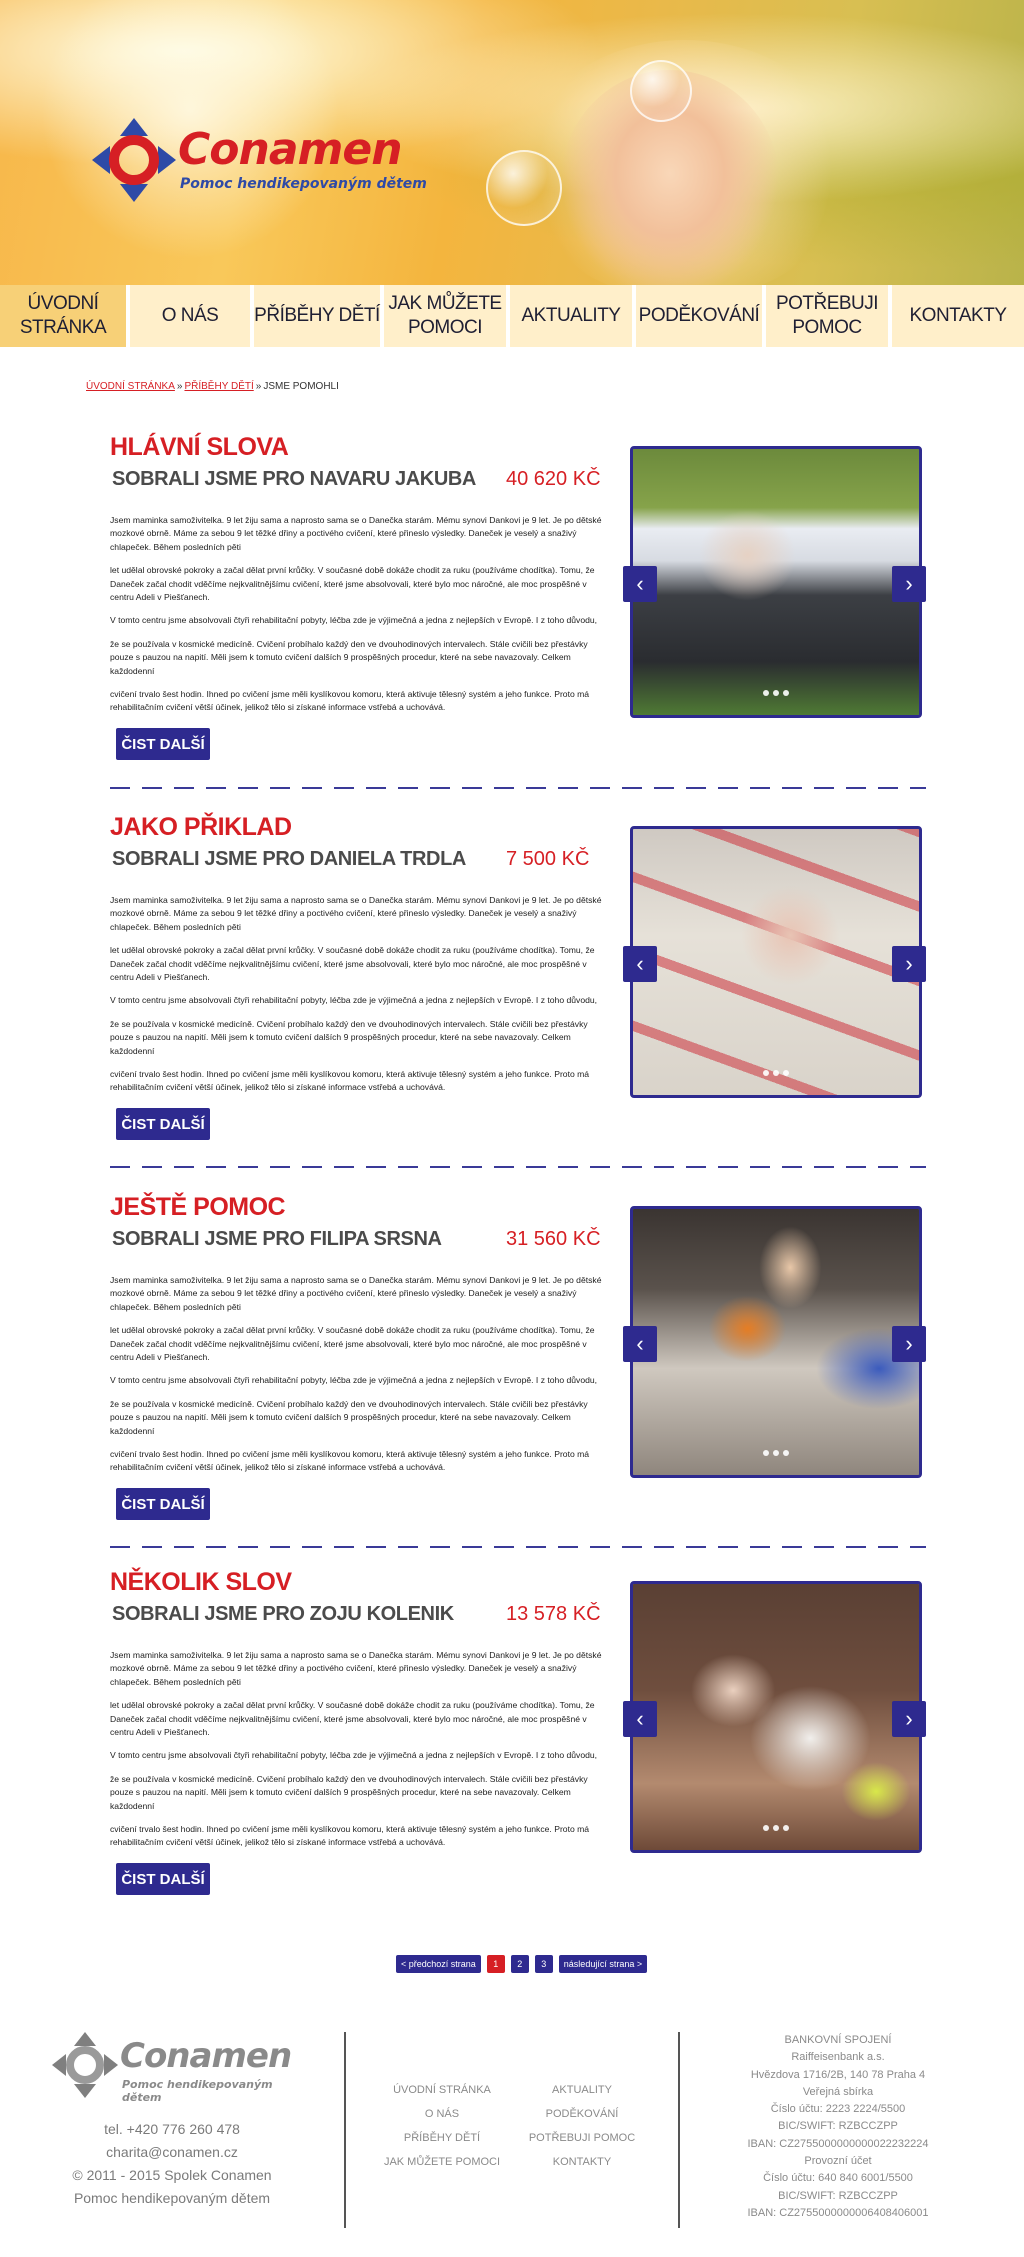 Image resolution: width=1024 pixels, height=2257 pixels. Describe the element at coordinates (603, 1964) in the screenshot. I see `pagination-next-button: následující strana >` at that location.